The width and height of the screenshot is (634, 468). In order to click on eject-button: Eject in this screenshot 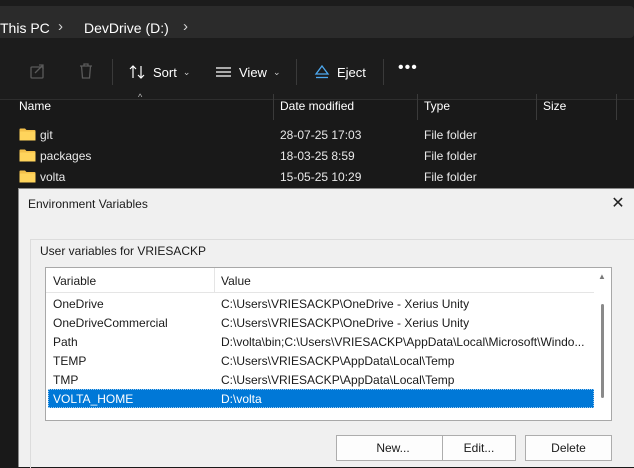, I will do `click(340, 72)`.